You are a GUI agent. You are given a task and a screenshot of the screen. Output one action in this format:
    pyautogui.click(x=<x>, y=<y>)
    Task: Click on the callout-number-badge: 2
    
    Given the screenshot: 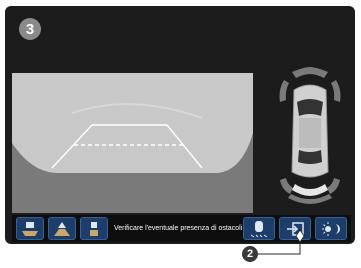 What is the action you would take?
    pyautogui.click(x=250, y=254)
    